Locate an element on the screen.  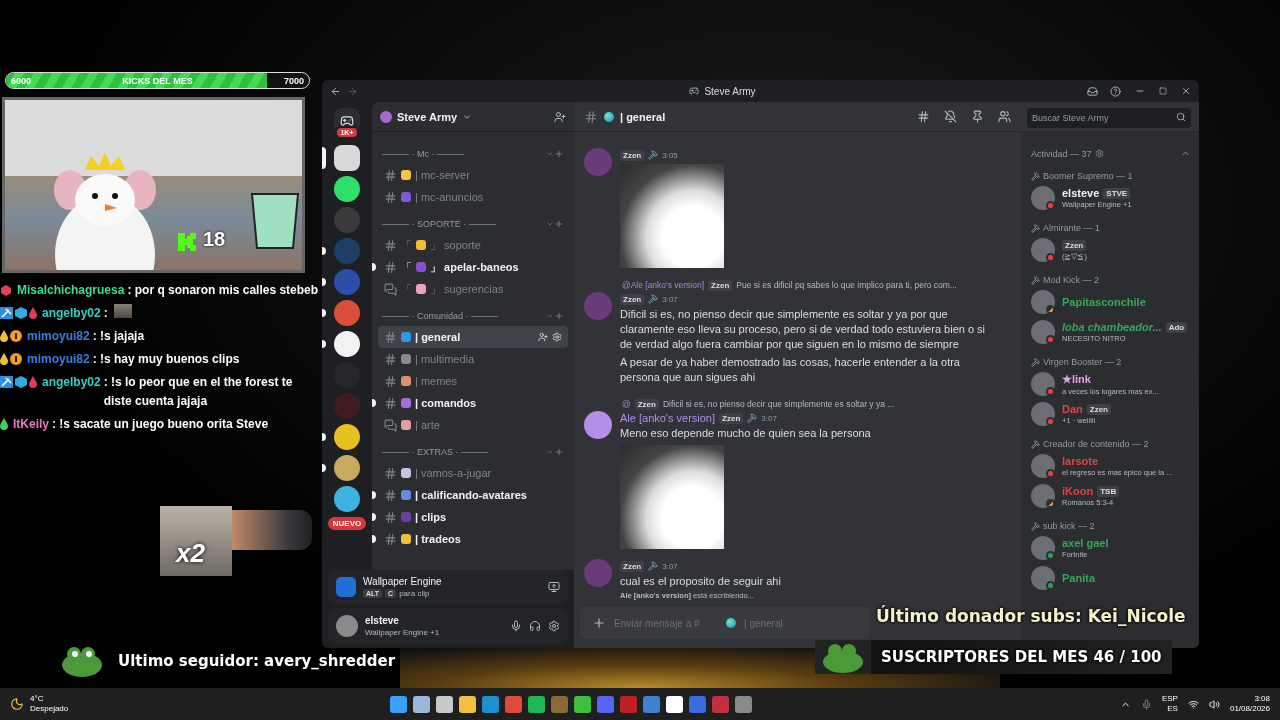
add-icon is located at coordinates (599, 623).